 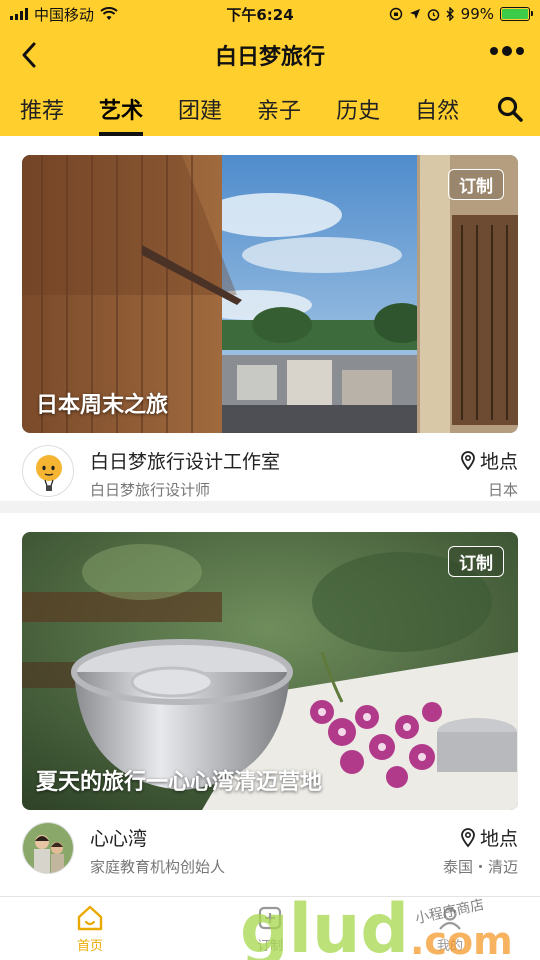 I want to click on nav-bar: 白日梦旅行, so click(x=270, y=55).